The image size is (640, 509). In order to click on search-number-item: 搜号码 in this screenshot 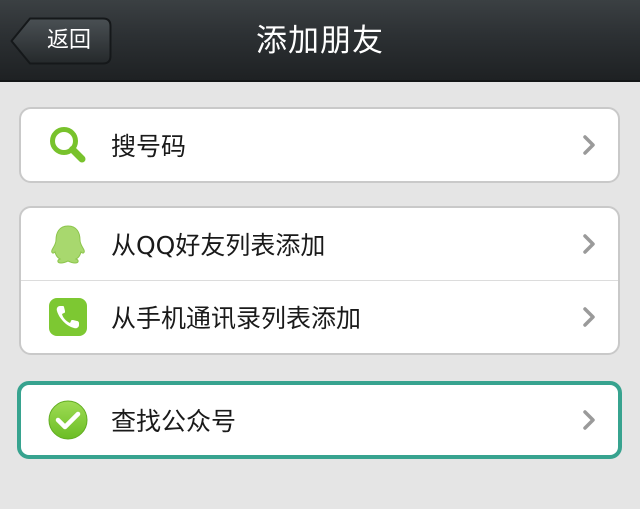, I will do `click(319, 145)`.